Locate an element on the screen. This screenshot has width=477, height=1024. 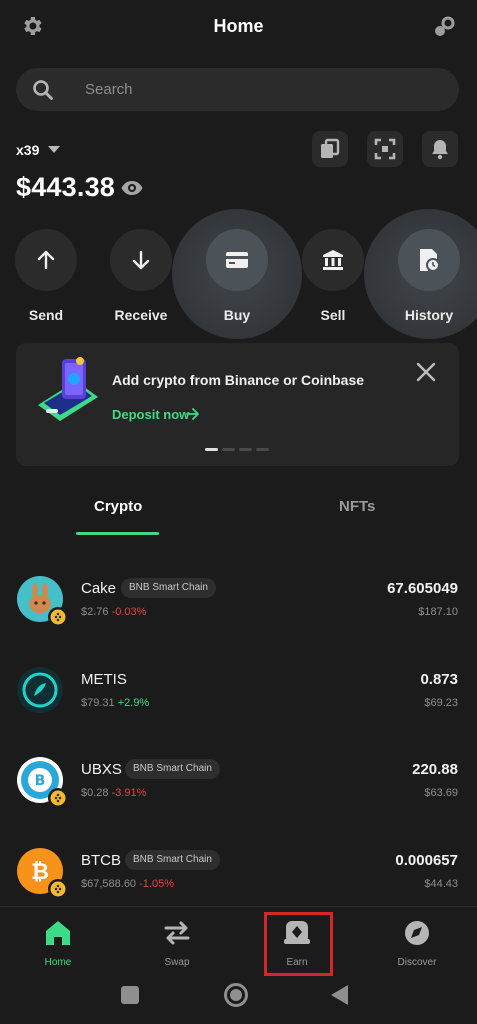
nav-swap: Swap is located at coordinates (177, 943).